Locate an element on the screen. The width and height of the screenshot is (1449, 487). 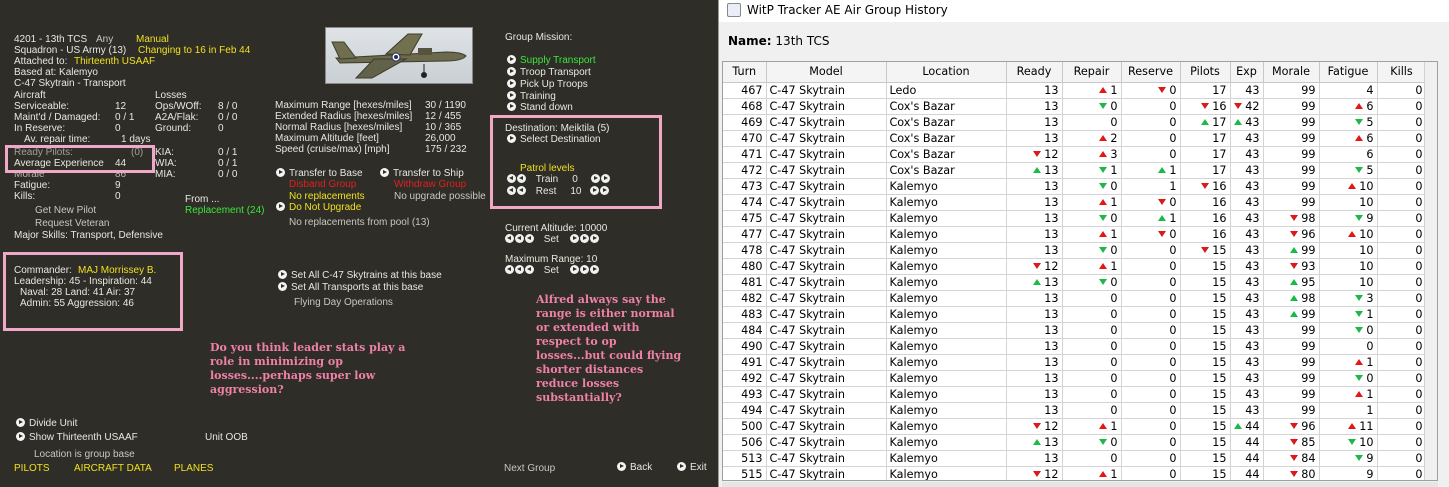
column-header-ready: Ready is located at coordinates (1034, 72).